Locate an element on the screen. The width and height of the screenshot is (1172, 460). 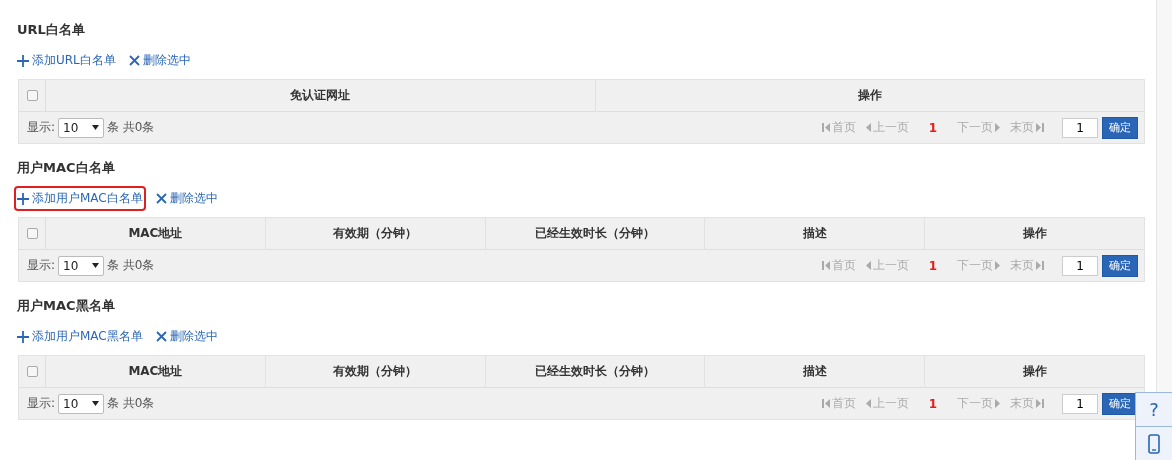
add-link: 添加URL白名单 is located at coordinates (66, 60).